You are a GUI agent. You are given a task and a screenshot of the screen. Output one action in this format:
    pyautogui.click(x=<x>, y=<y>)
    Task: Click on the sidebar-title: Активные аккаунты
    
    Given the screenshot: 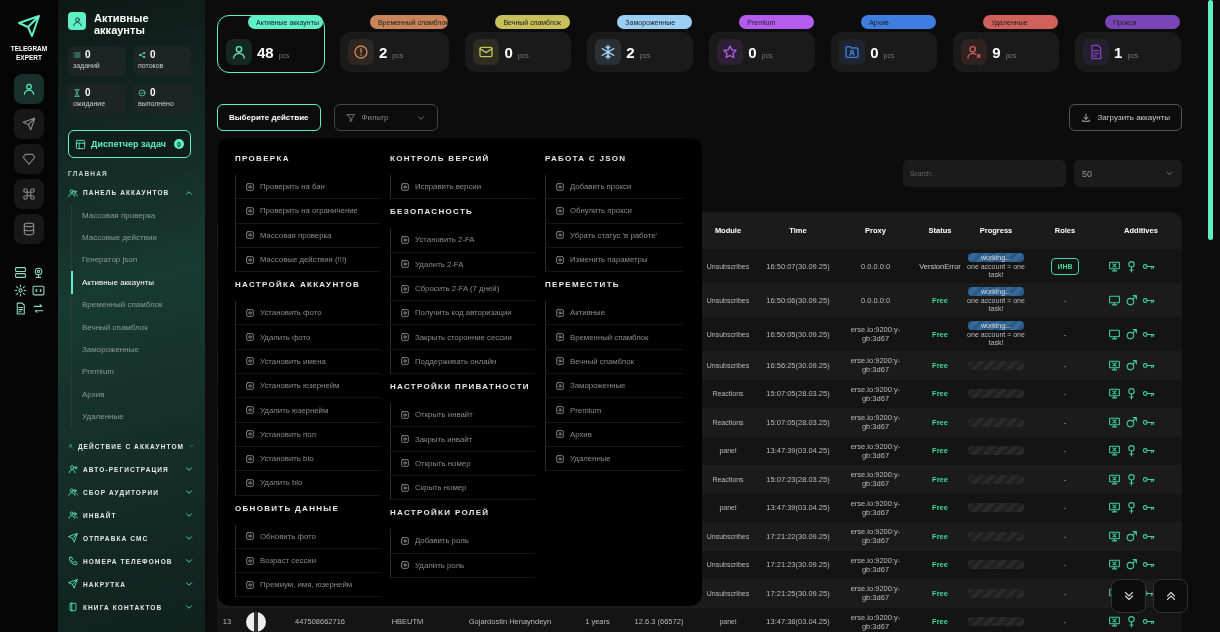 What is the action you would take?
    pyautogui.click(x=122, y=24)
    